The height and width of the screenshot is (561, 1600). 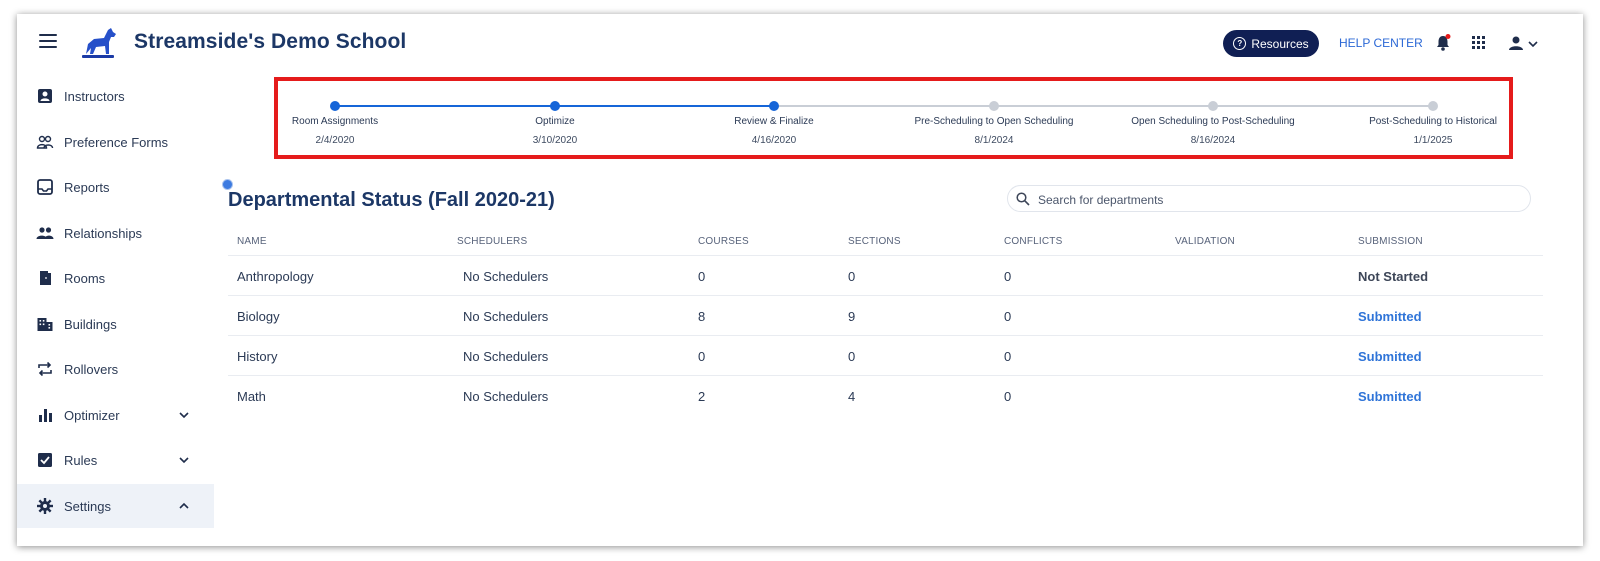 I want to click on sidebar-item-label: Relationships, so click(x=103, y=233).